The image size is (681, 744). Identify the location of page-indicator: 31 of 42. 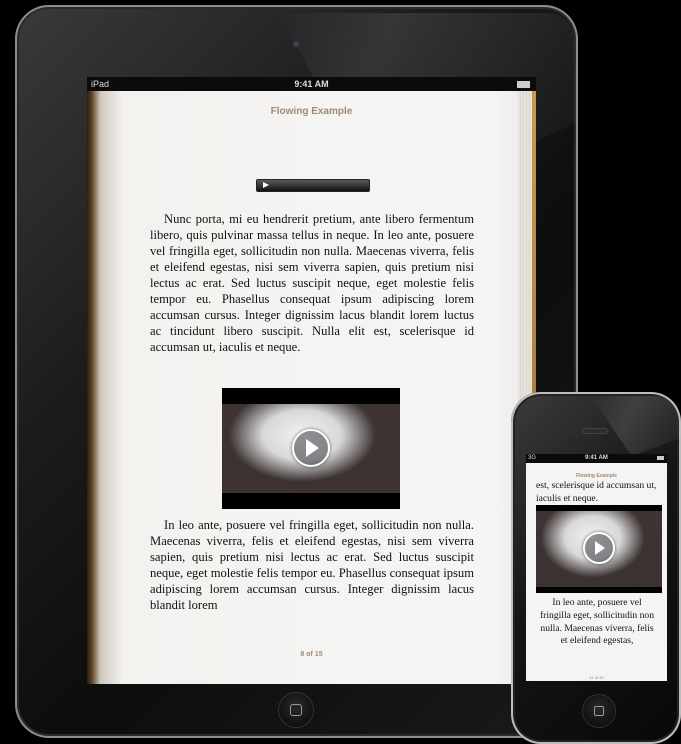
(596, 677).